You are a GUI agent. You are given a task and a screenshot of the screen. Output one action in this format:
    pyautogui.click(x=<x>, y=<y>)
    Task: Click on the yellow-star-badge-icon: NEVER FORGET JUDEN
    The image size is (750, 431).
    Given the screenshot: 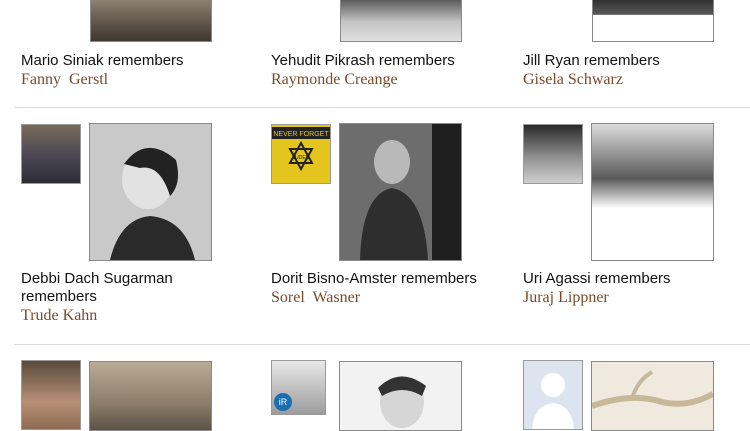 What is the action you would take?
    pyautogui.click(x=301, y=154)
    